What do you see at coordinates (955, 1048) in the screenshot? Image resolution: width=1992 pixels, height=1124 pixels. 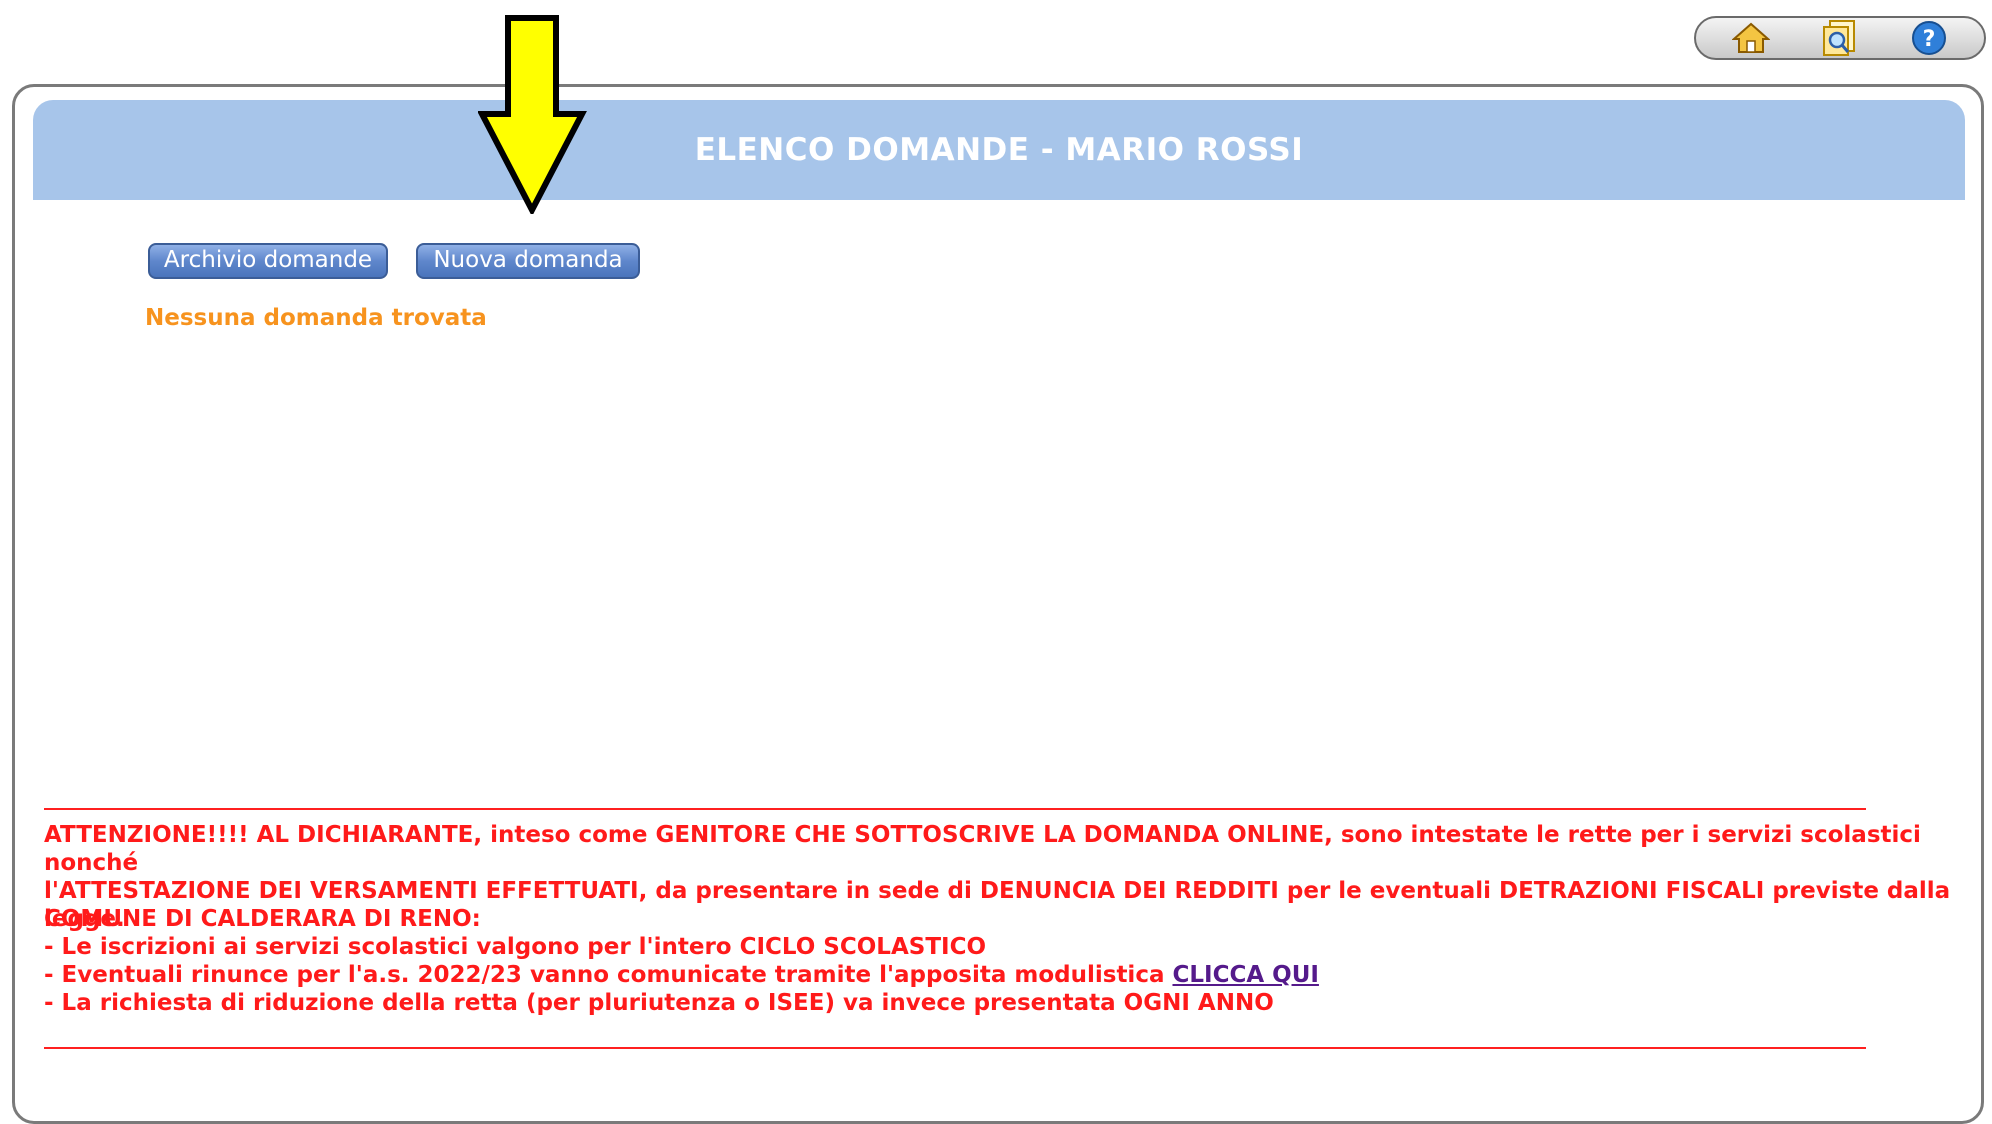 I see `bottom-divider` at bounding box center [955, 1048].